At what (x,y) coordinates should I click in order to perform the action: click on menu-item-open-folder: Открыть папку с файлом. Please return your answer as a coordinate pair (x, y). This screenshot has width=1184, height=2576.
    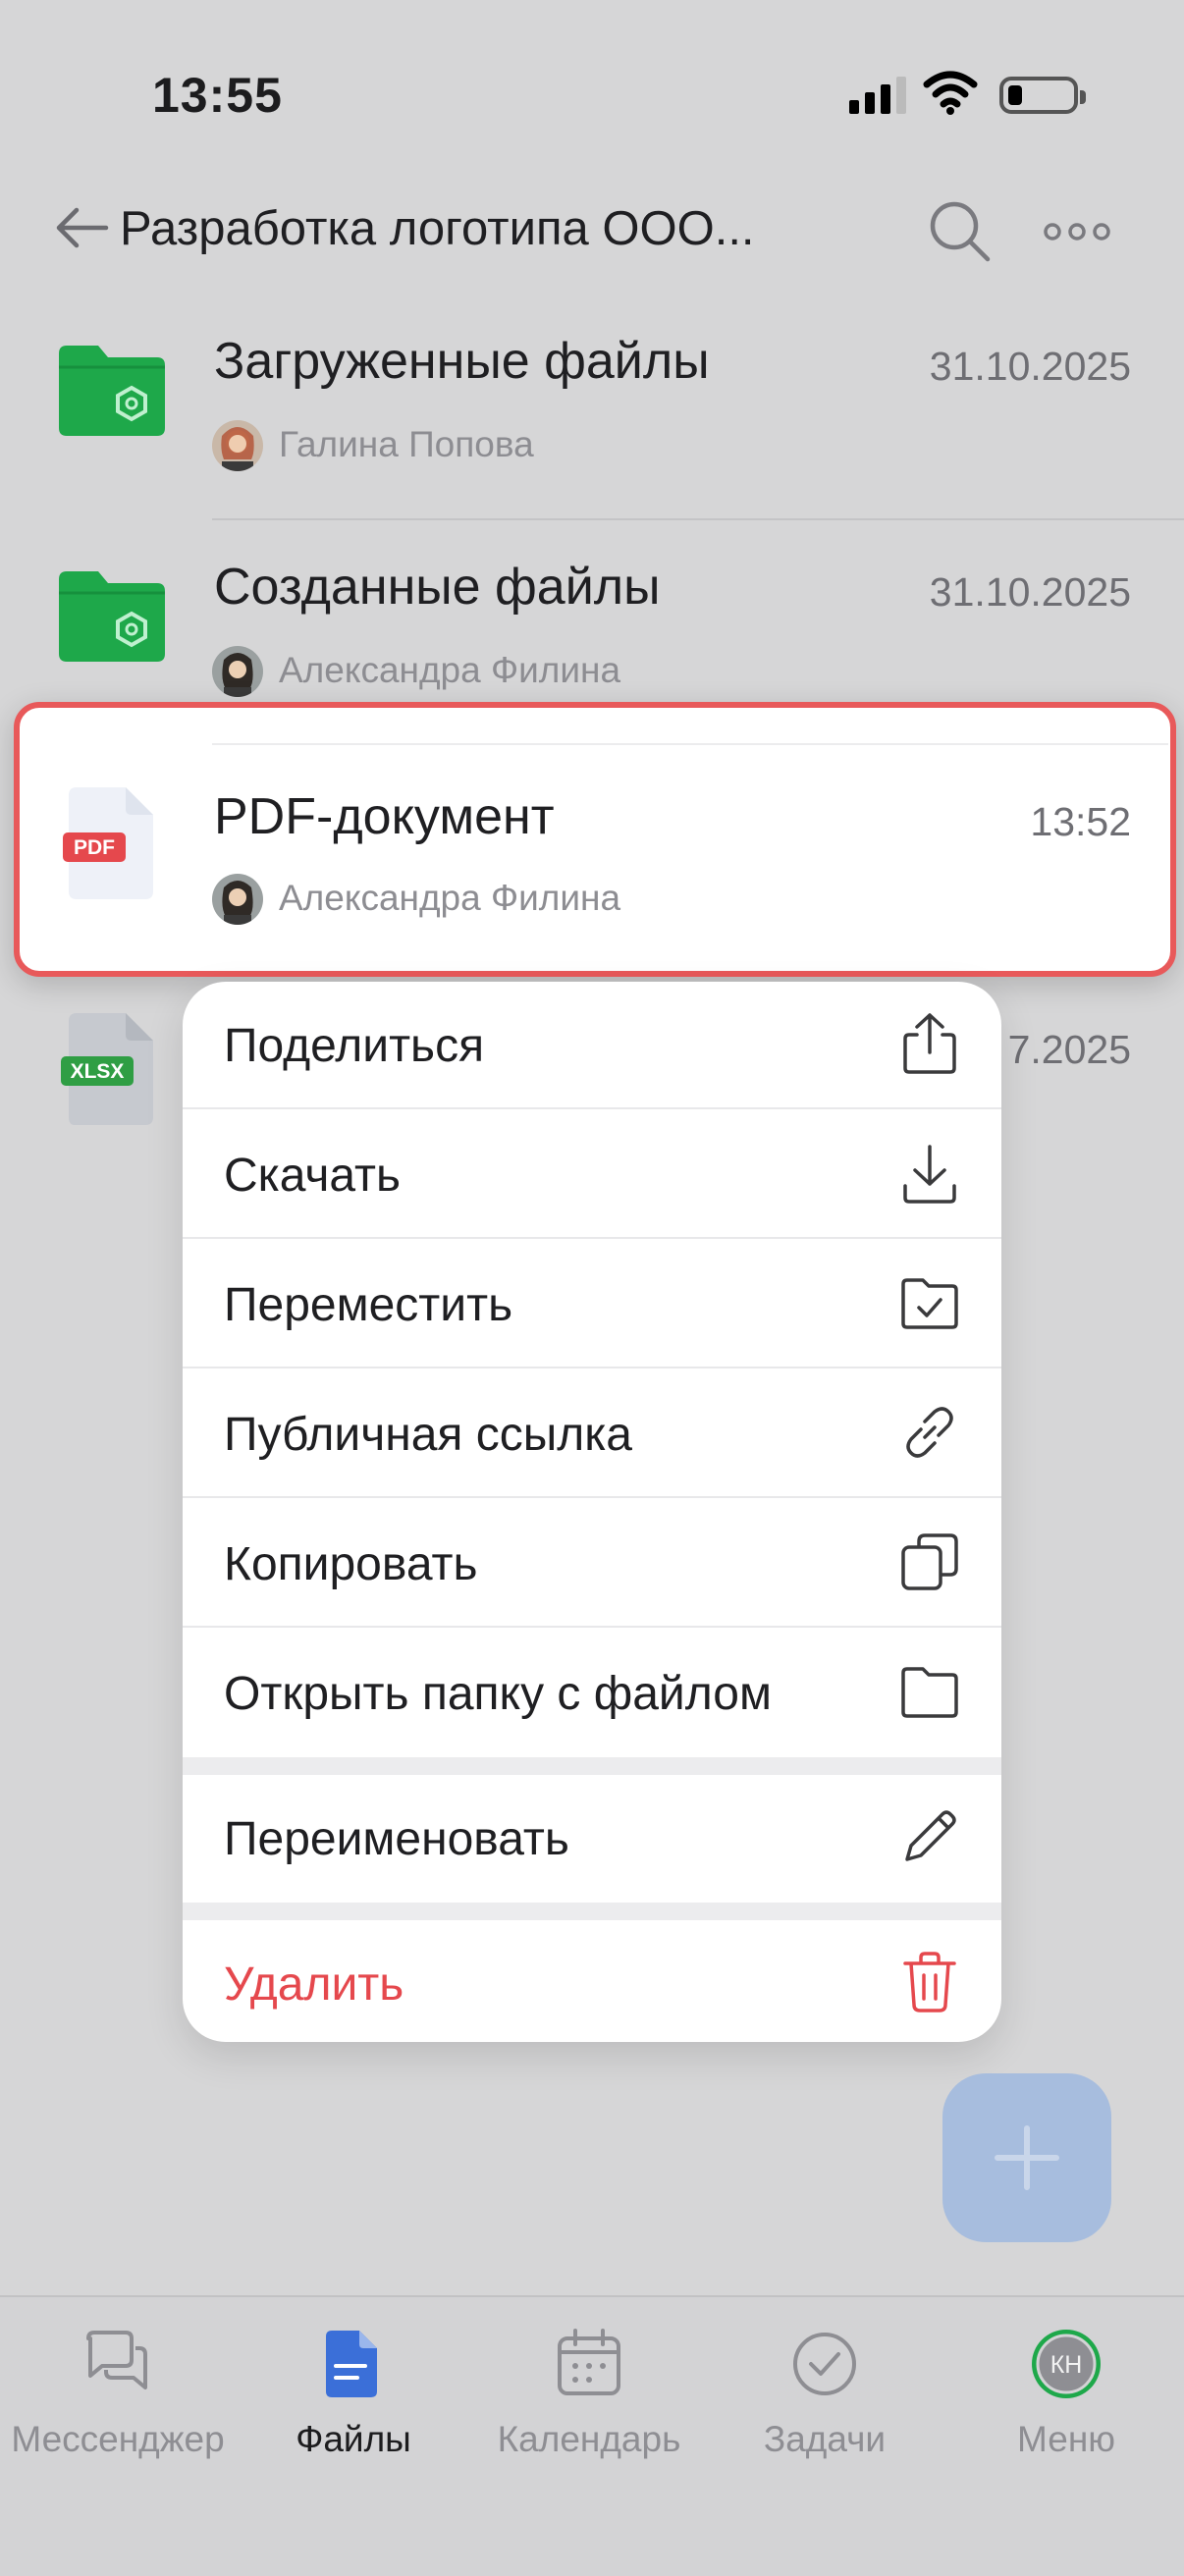
    Looking at the image, I should click on (592, 1693).